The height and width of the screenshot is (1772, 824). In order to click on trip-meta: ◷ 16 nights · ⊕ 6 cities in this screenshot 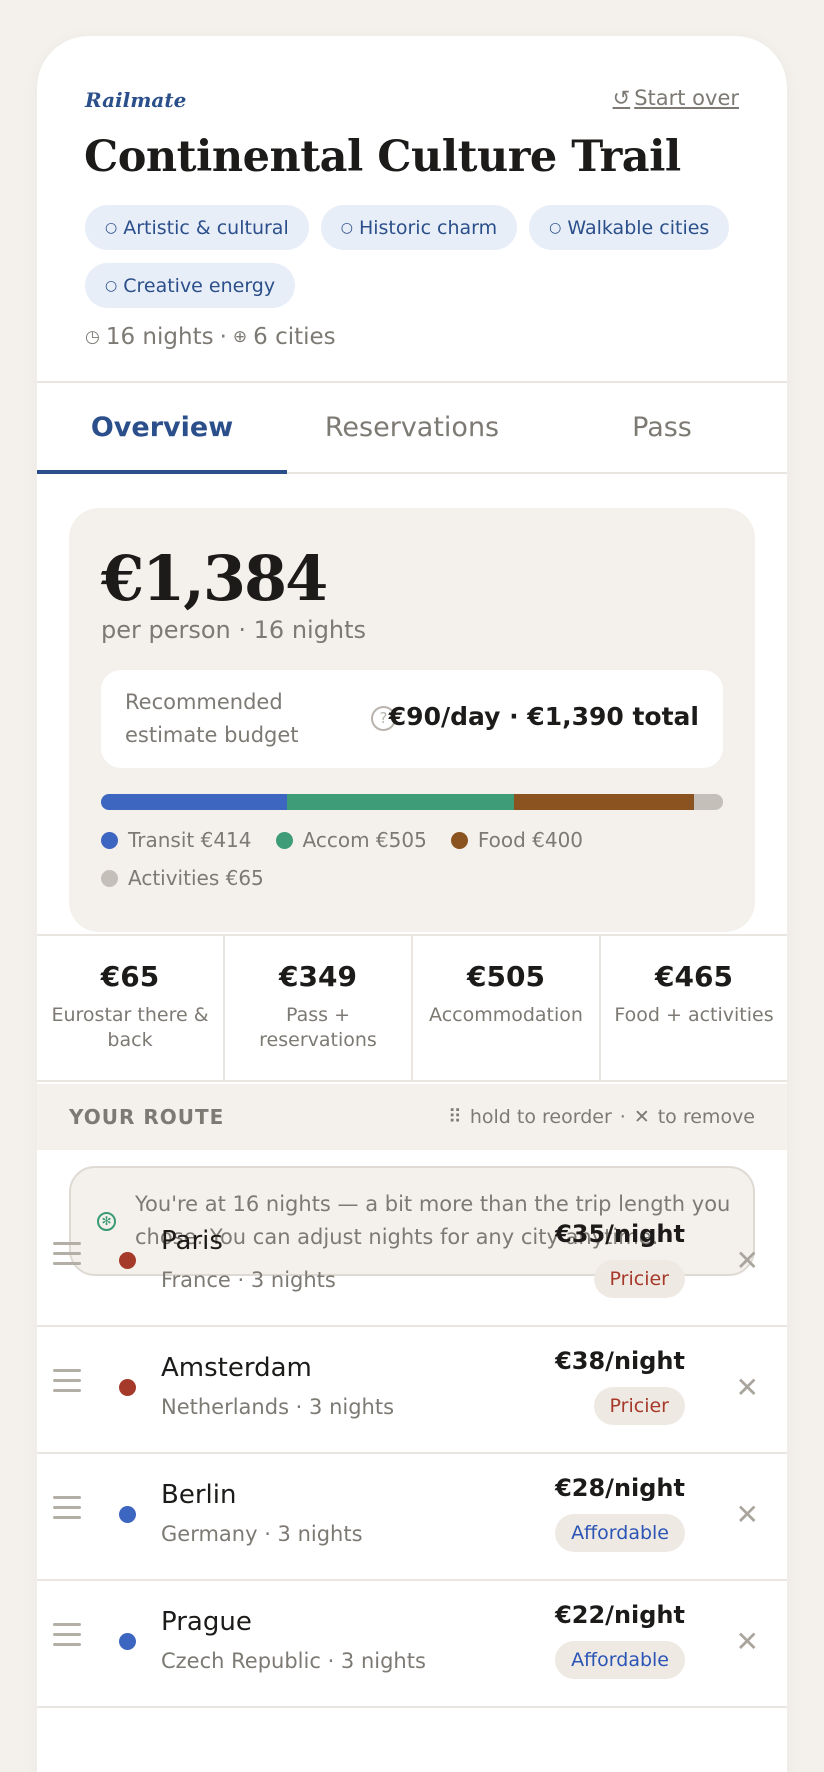, I will do `click(210, 337)`.